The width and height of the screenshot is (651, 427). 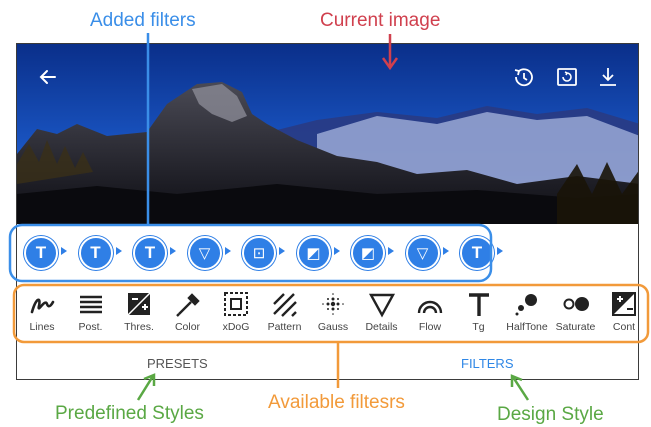 I want to click on pipeline-node: ⊡, so click(x=259, y=253).